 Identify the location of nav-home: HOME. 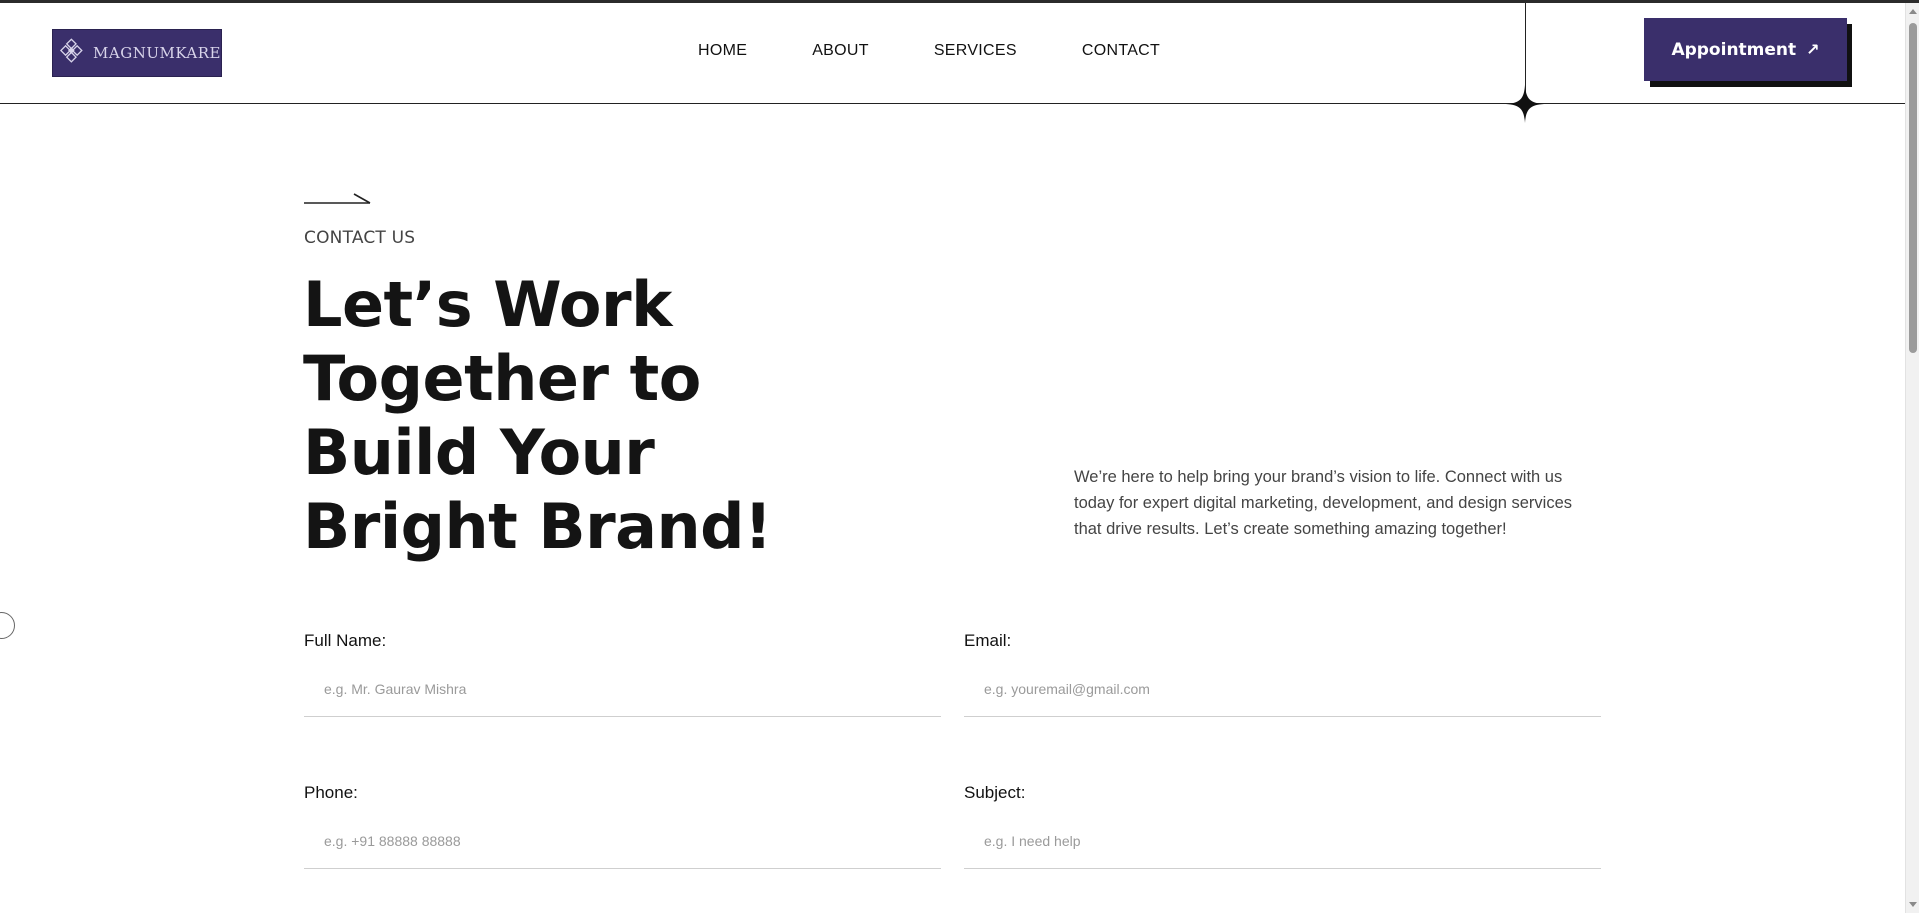
(722, 51).